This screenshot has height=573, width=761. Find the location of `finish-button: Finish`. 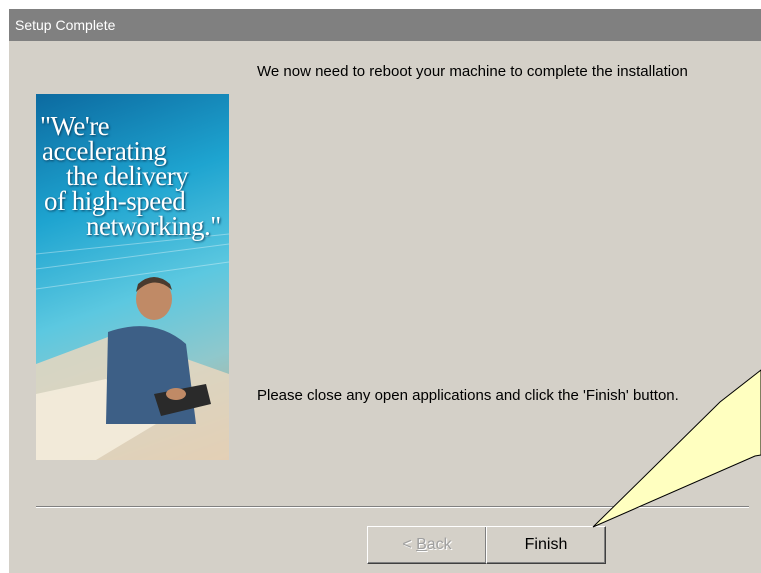

finish-button: Finish is located at coordinates (546, 545).